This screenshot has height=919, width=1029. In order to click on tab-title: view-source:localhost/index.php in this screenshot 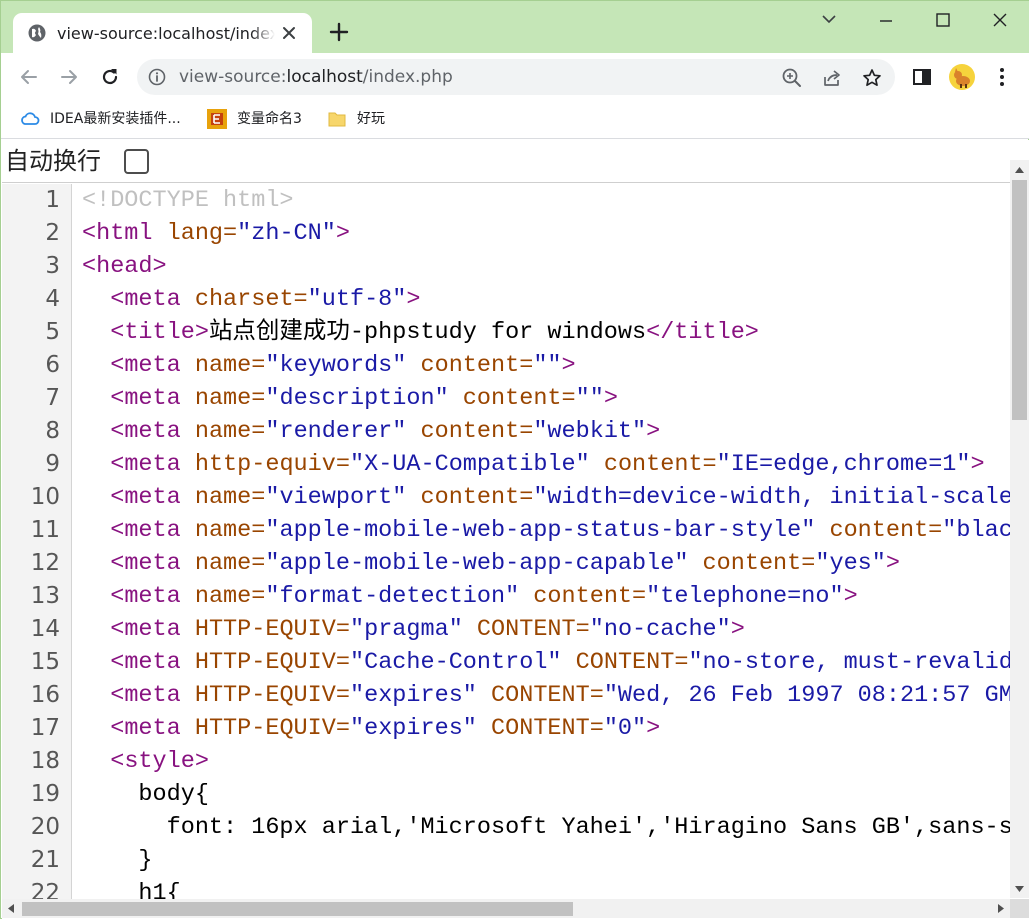, I will do `click(166, 33)`.